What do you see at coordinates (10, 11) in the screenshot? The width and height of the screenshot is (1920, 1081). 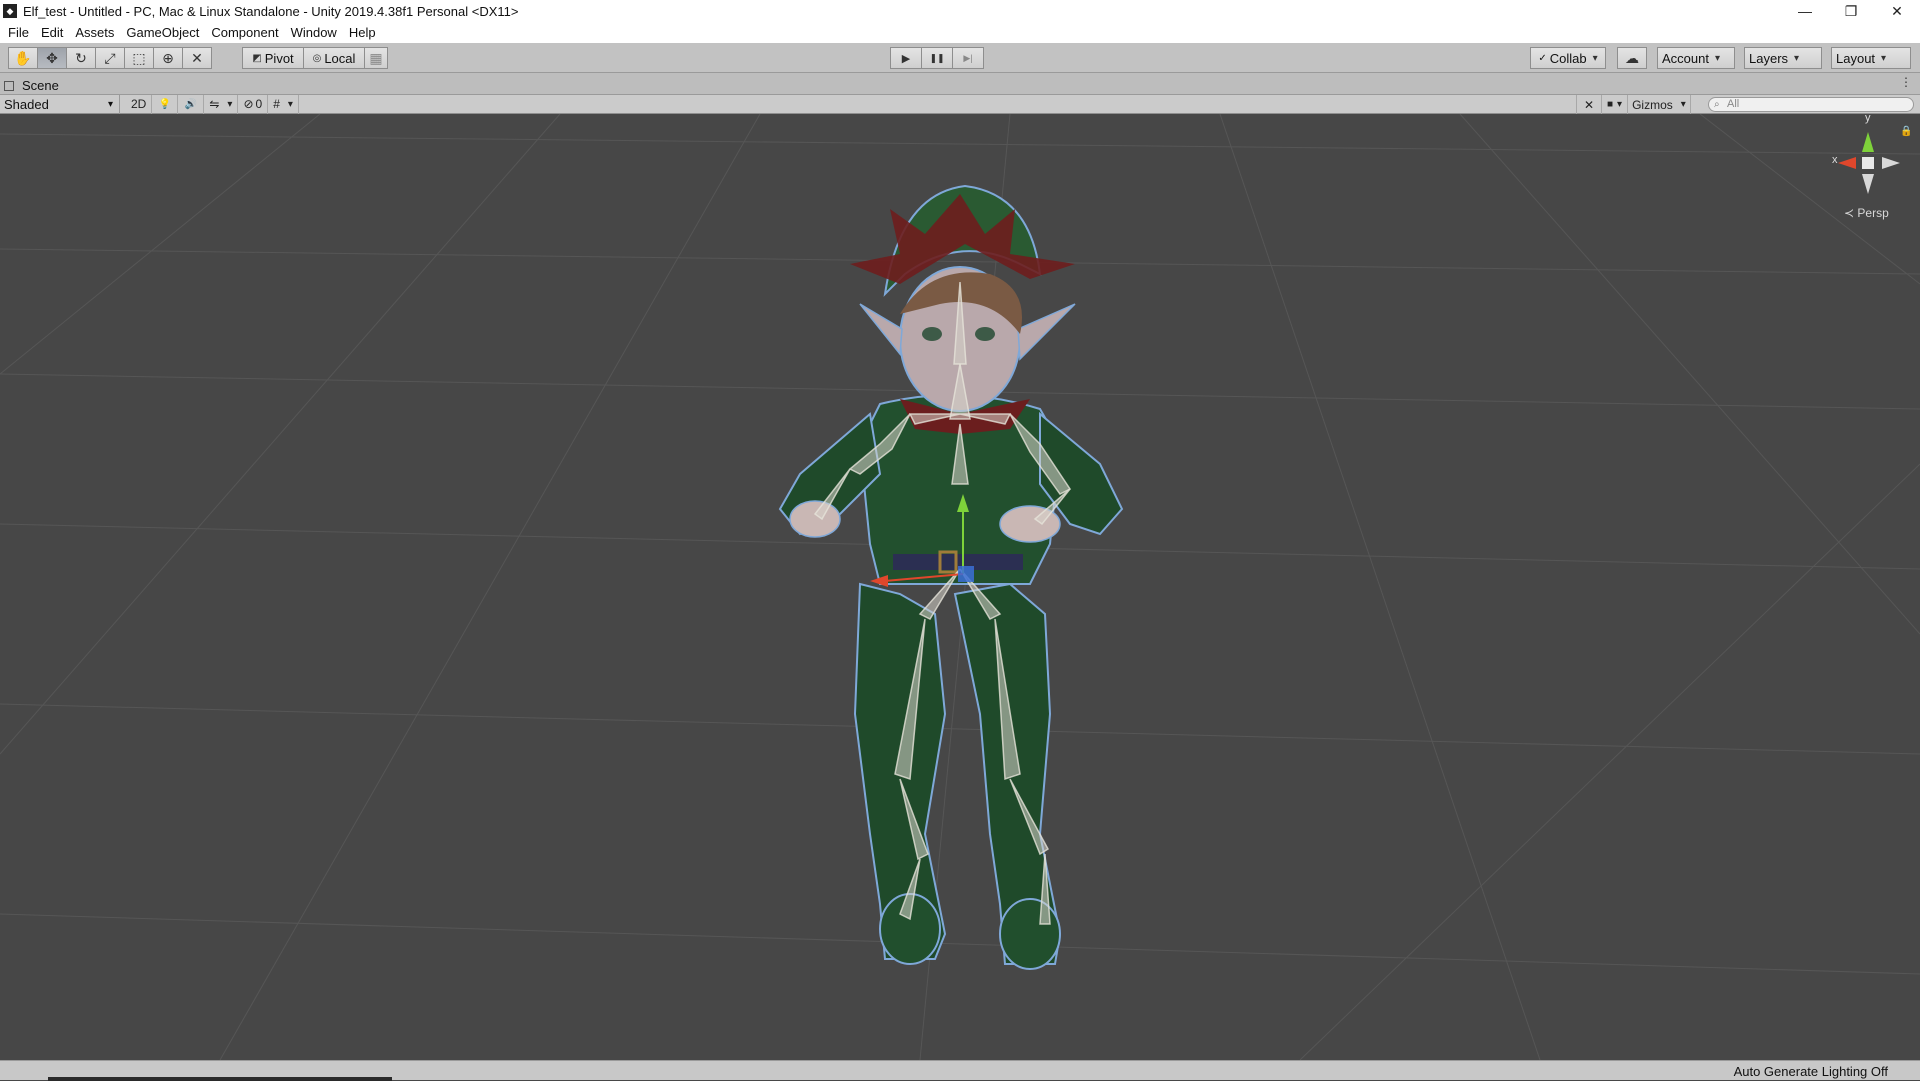 I see `unity-logo-icon: ◆` at bounding box center [10, 11].